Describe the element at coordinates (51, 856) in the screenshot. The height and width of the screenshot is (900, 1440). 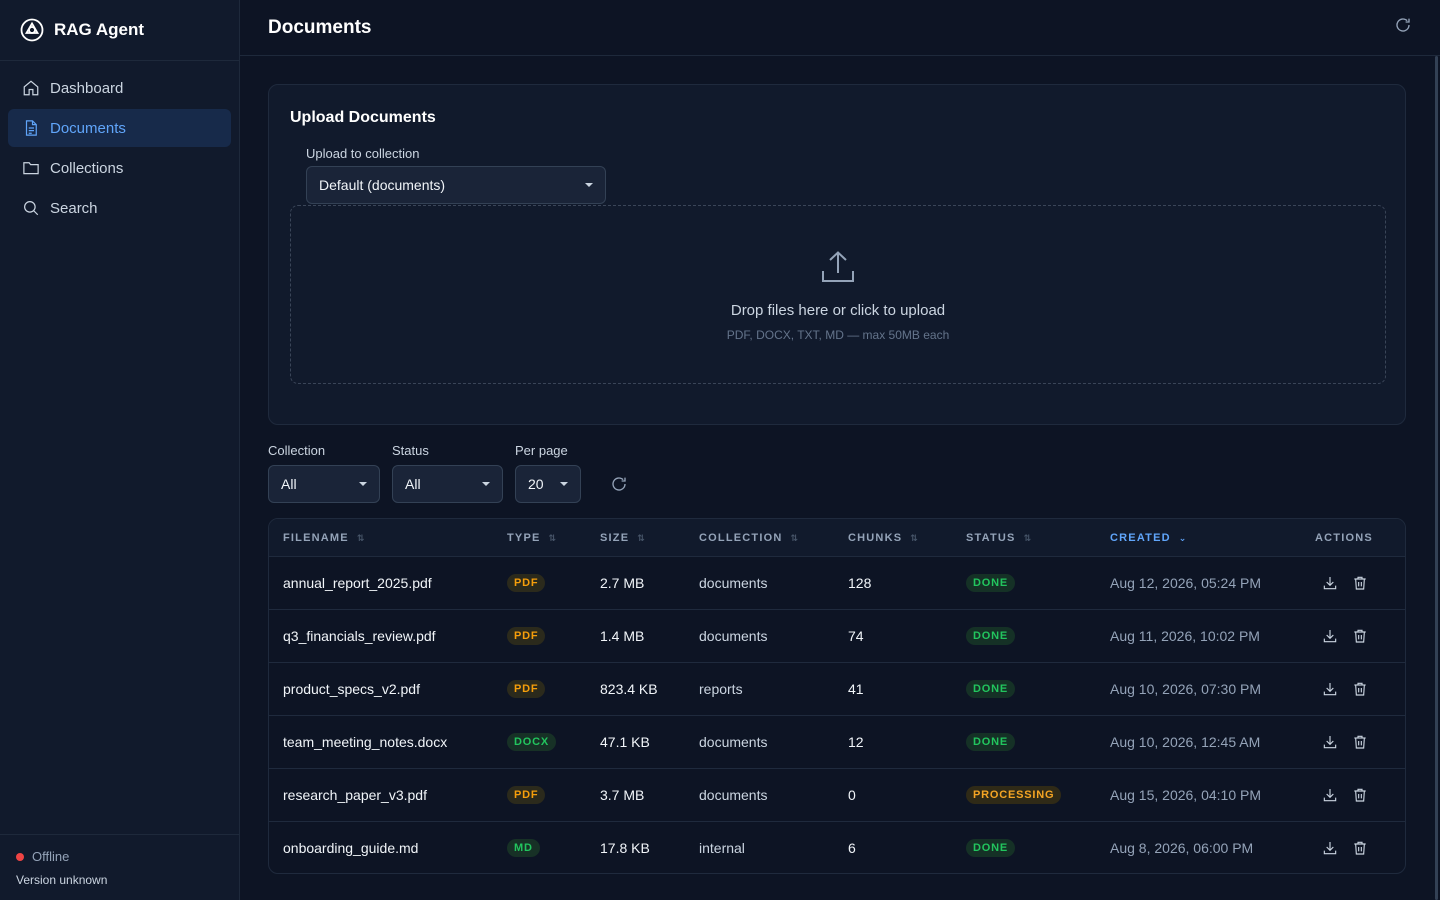
I see `status-text: Offline` at that location.